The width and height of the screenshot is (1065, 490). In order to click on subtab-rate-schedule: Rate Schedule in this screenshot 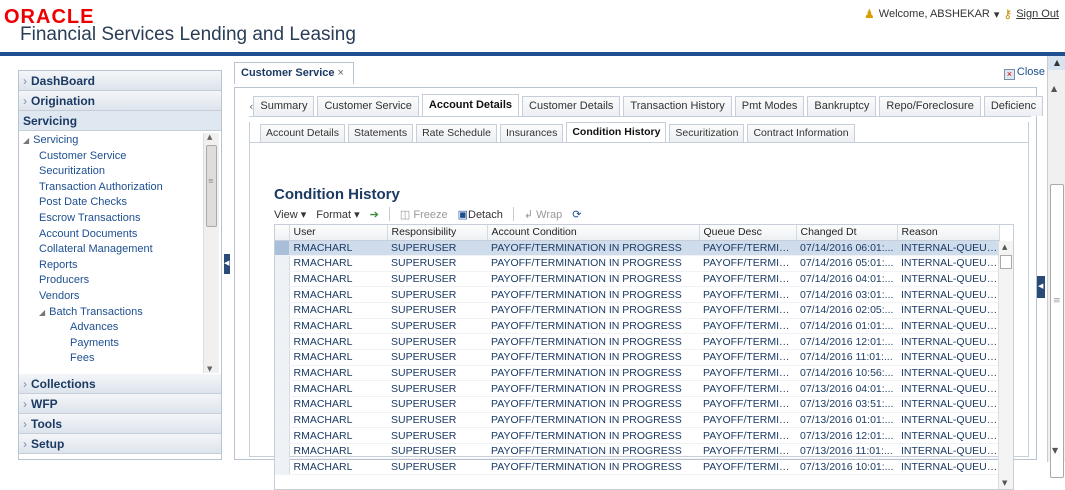, I will do `click(456, 133)`.